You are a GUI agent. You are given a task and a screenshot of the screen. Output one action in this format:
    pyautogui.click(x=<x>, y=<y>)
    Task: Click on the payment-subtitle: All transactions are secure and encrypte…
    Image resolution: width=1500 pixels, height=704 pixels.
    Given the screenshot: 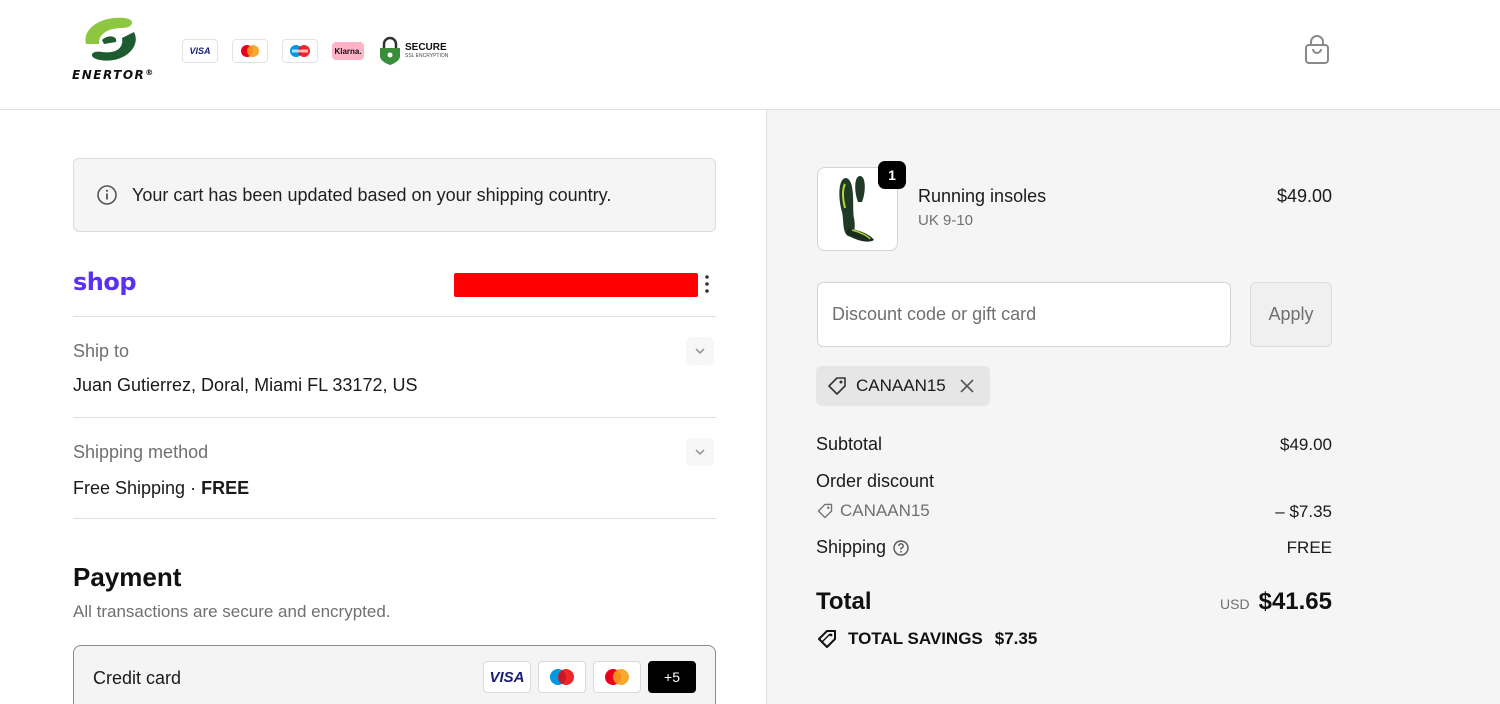 What is the action you would take?
    pyautogui.click(x=232, y=611)
    